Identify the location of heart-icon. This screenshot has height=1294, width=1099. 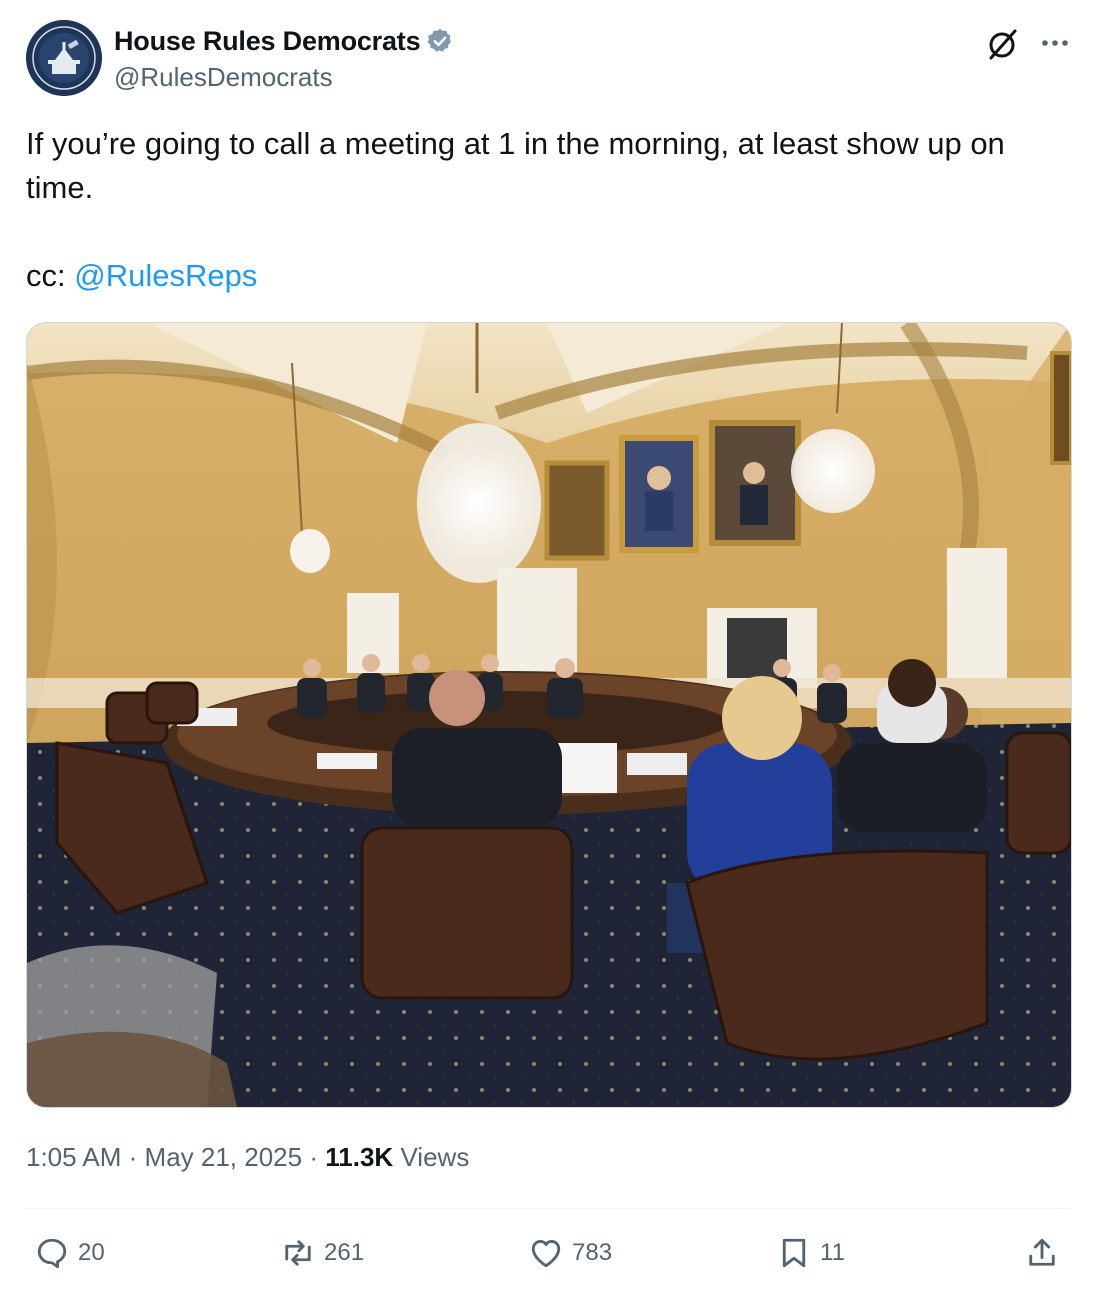
(546, 1254).